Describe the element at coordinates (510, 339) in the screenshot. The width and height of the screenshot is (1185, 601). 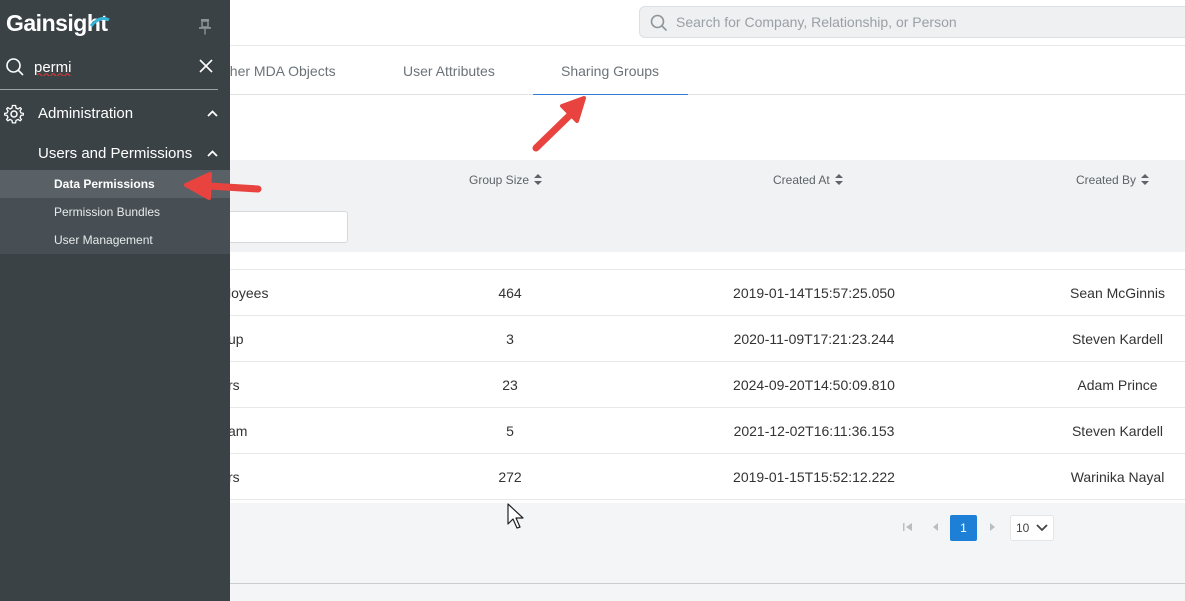
I see `cell-group-size: 3` at that location.